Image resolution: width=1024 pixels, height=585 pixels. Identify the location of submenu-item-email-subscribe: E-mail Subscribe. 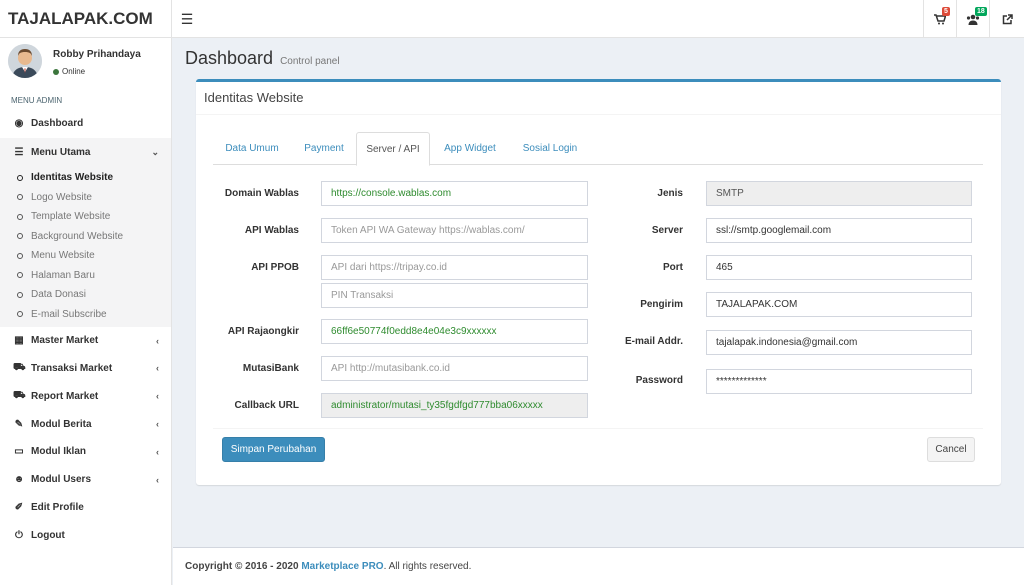
(85, 314).